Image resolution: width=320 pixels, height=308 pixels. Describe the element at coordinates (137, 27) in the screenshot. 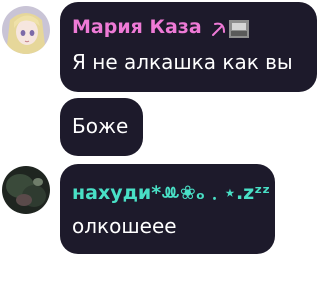

I see `sender-name: Мария Каза` at that location.